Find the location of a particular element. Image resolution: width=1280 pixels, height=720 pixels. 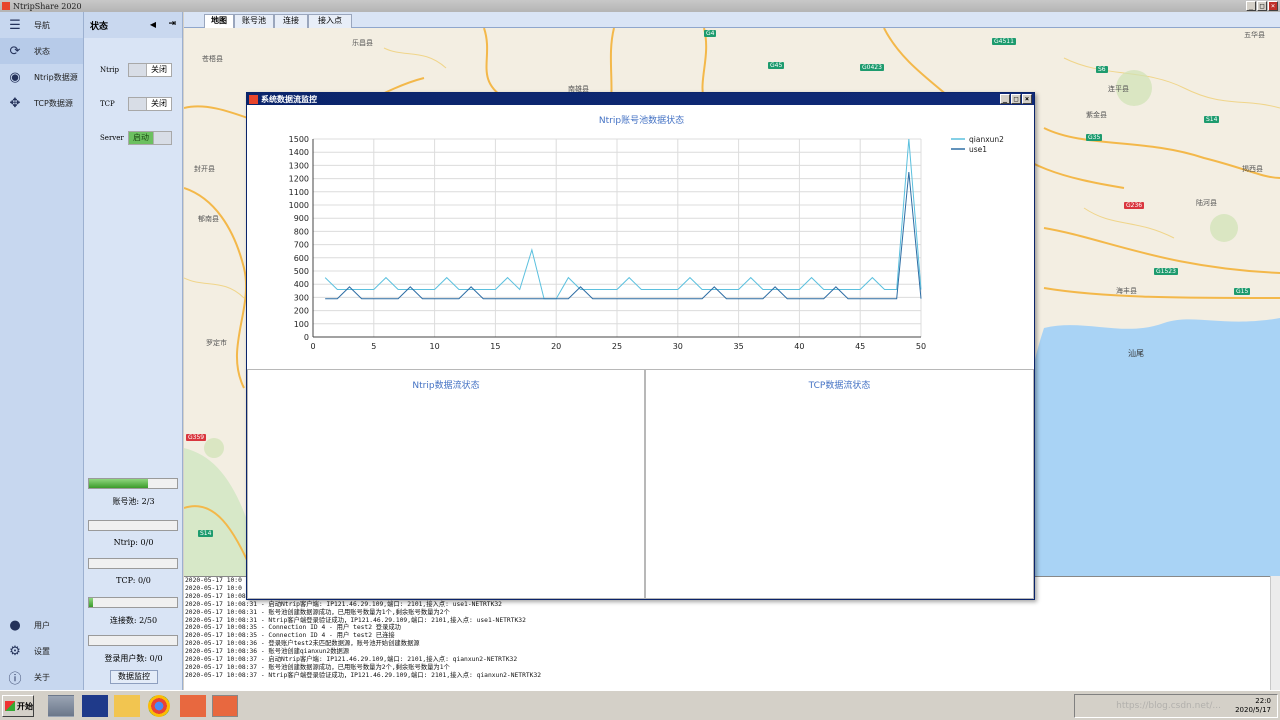

nav-header: ☰ 导航 is located at coordinates (41, 25).